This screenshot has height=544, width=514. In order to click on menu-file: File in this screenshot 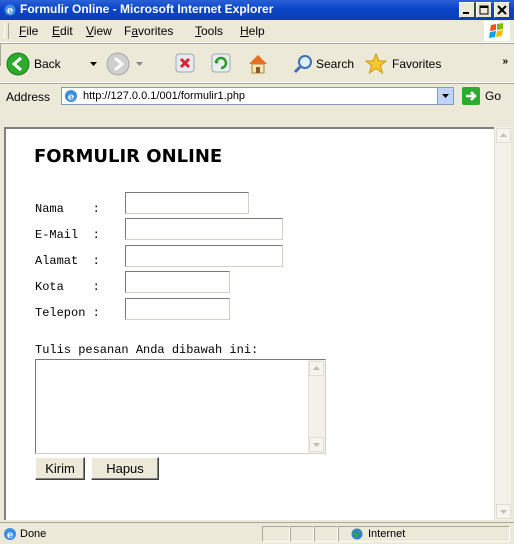, I will do `click(28, 31)`.